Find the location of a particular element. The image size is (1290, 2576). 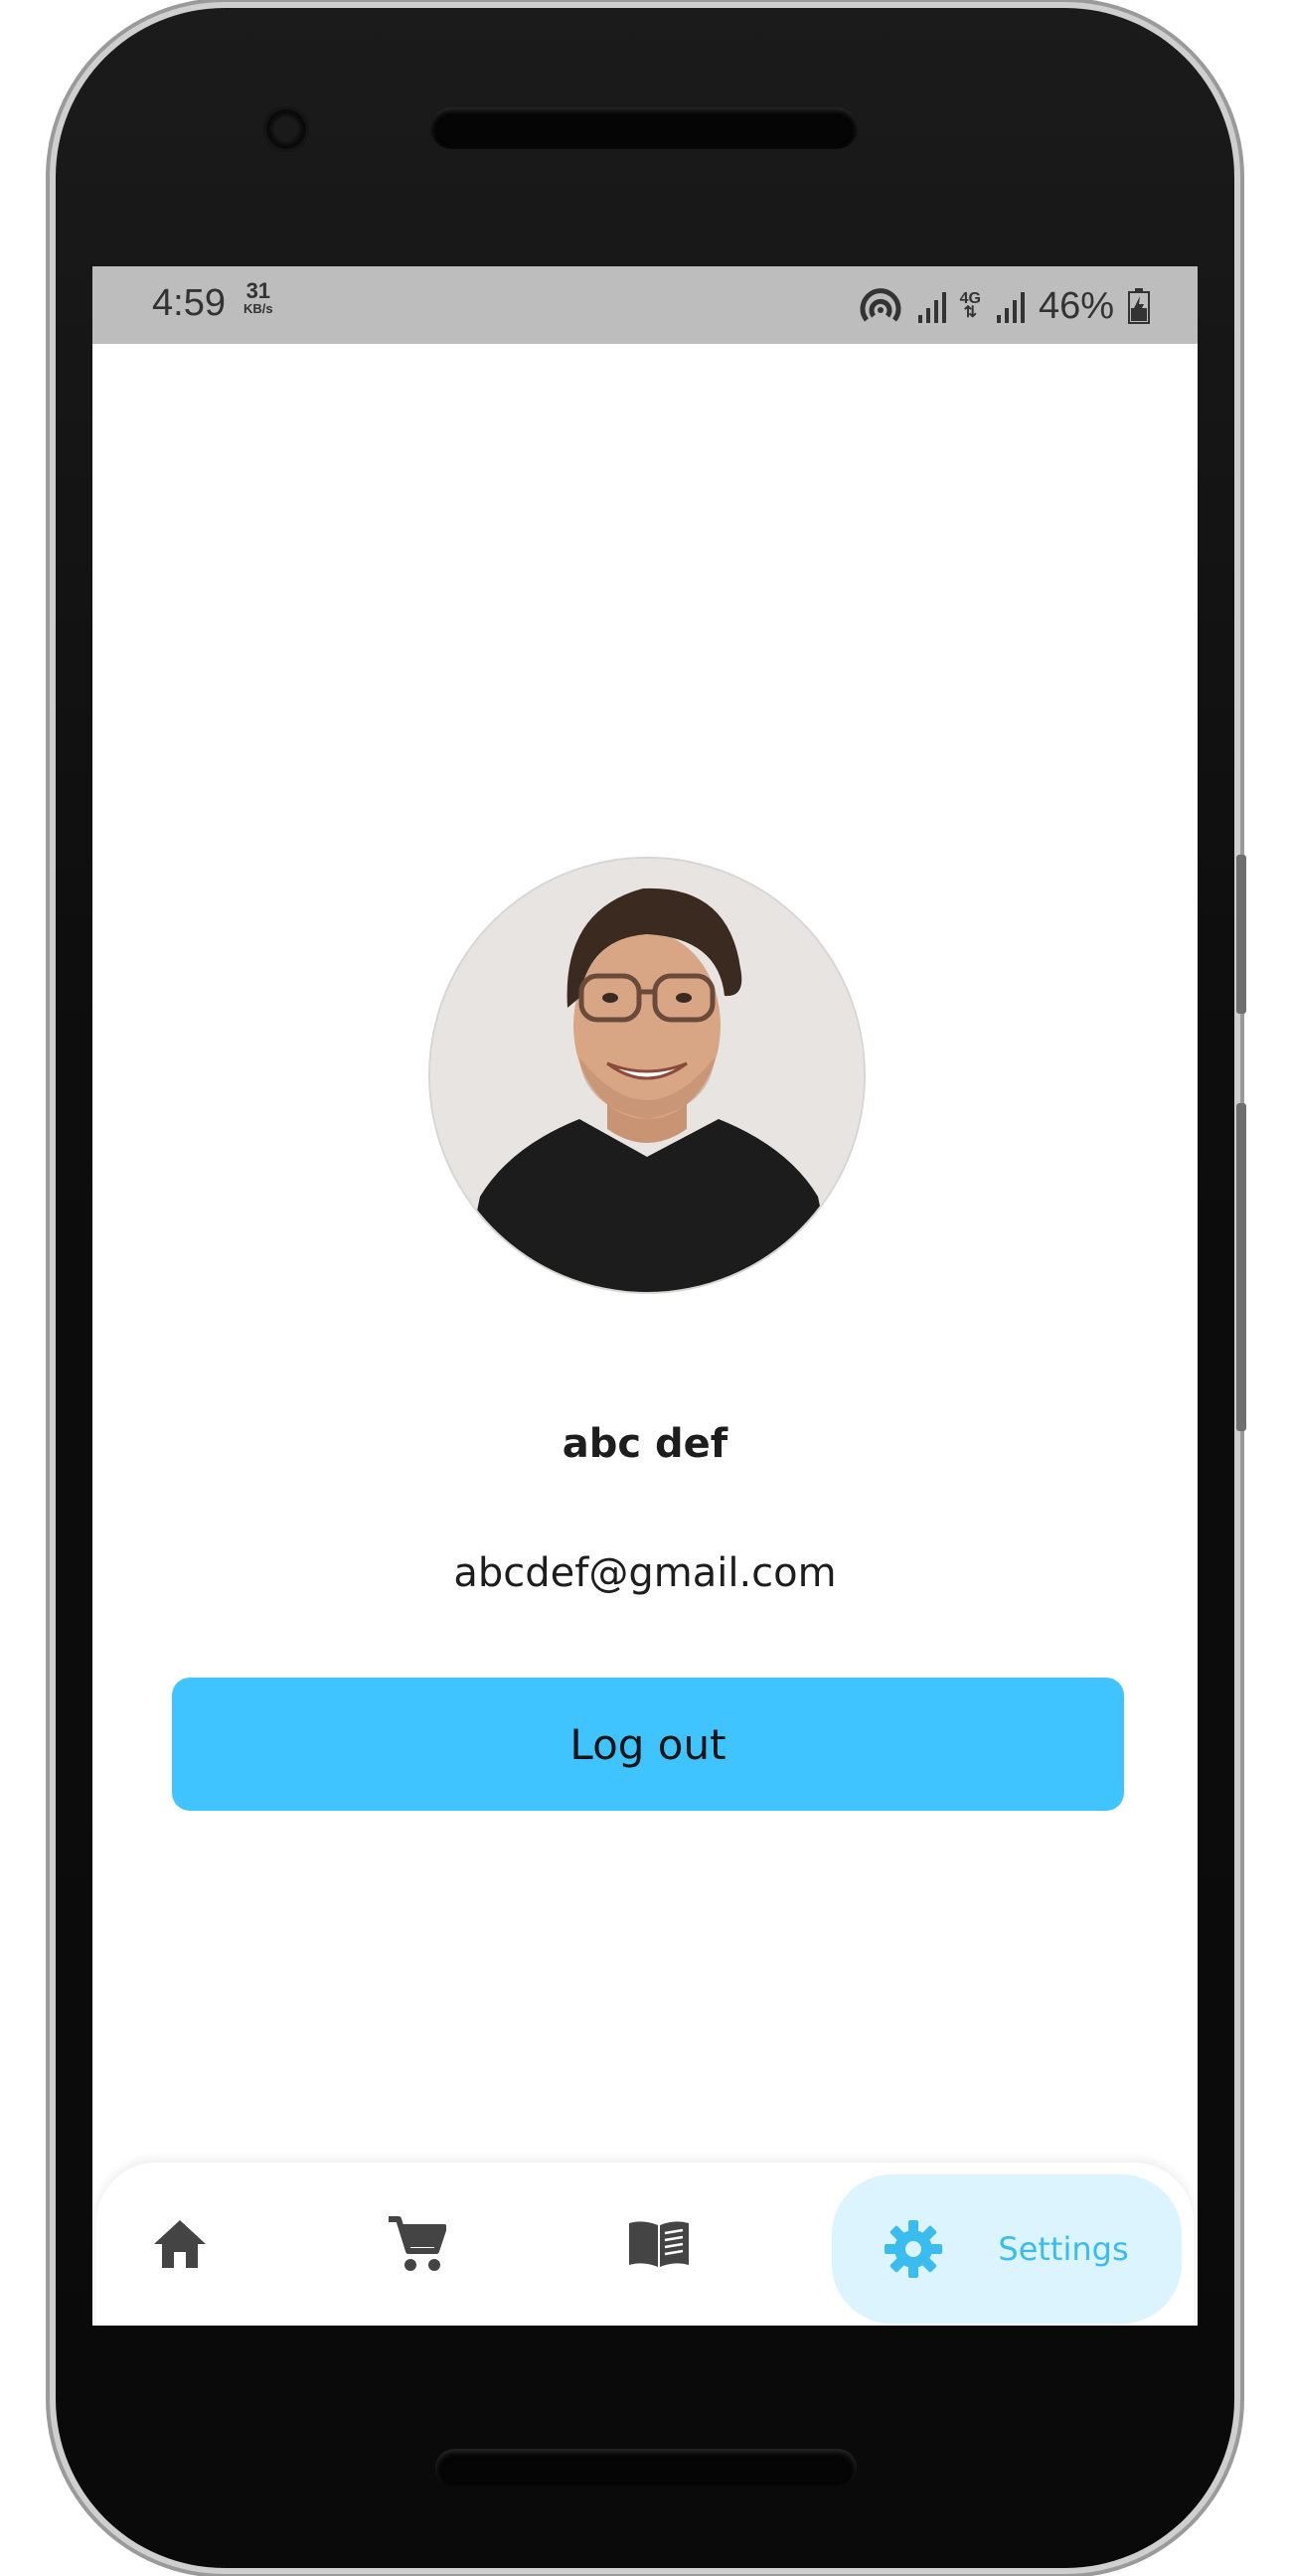

hotspot-icon is located at coordinates (880, 305).